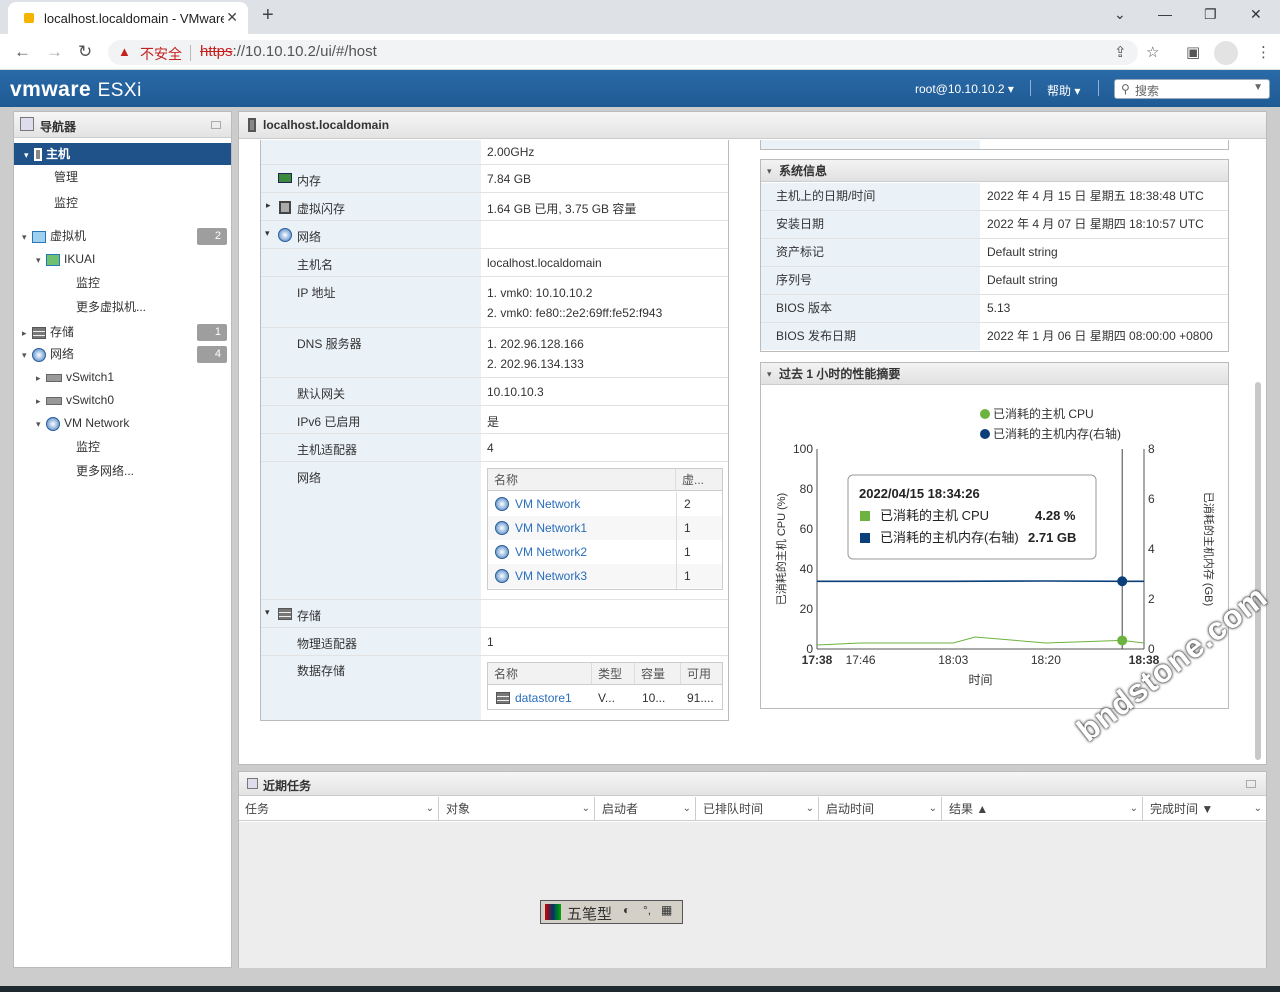 The image size is (1280, 992). Describe the element at coordinates (511, 152) in the screenshot. I see `cpu-freq: 2.00GHz` at that location.